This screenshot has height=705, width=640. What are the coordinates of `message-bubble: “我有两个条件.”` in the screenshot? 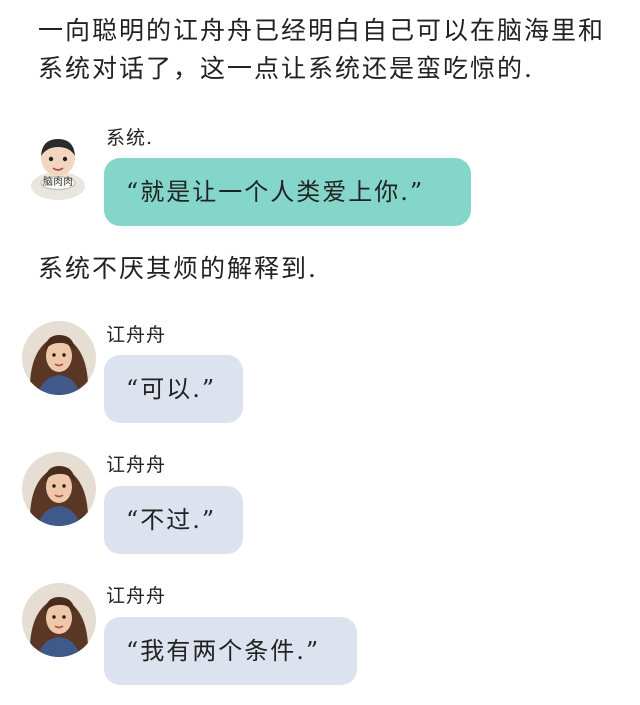 It's located at (230, 651).